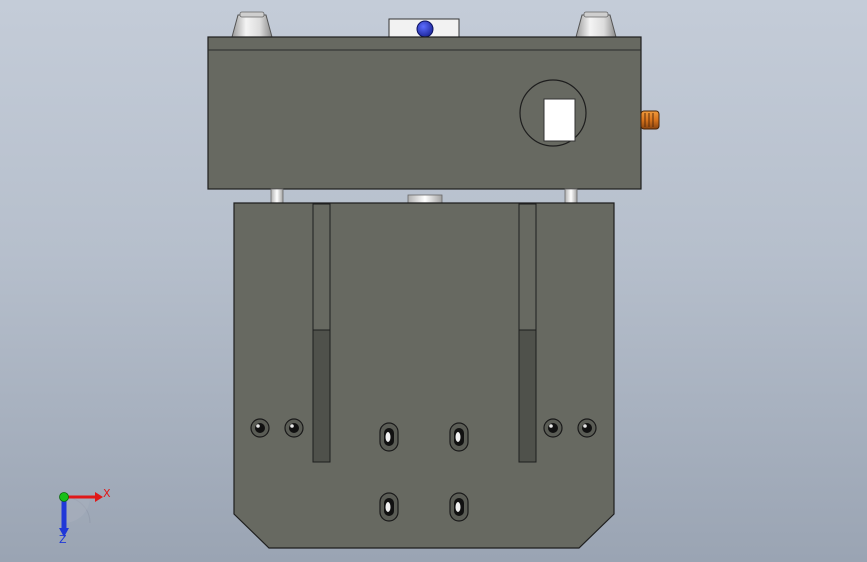 This screenshot has height=562, width=867. Describe the element at coordinates (424, 113) in the screenshot. I see `upper-housing` at that location.